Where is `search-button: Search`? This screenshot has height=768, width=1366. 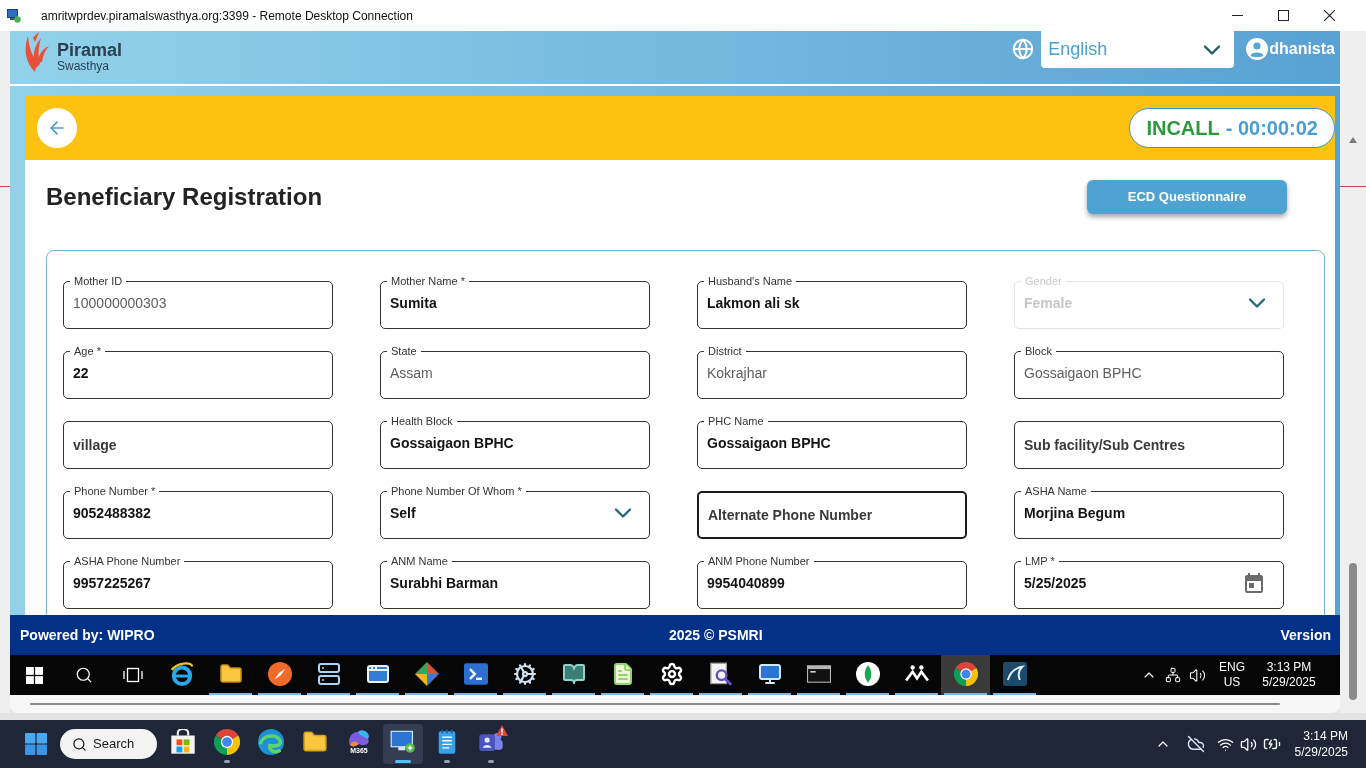 search-button: Search is located at coordinates (108, 744).